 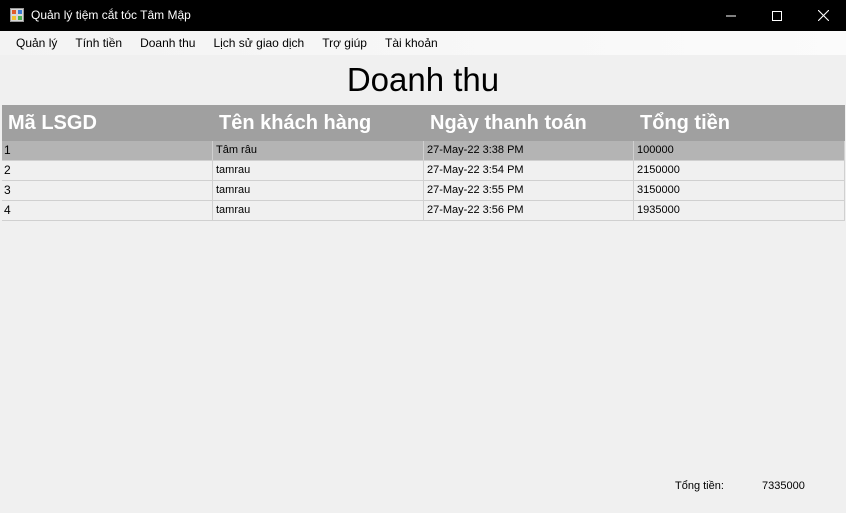 What do you see at coordinates (107, 190) in the screenshot?
I see `cell-id: 3` at bounding box center [107, 190].